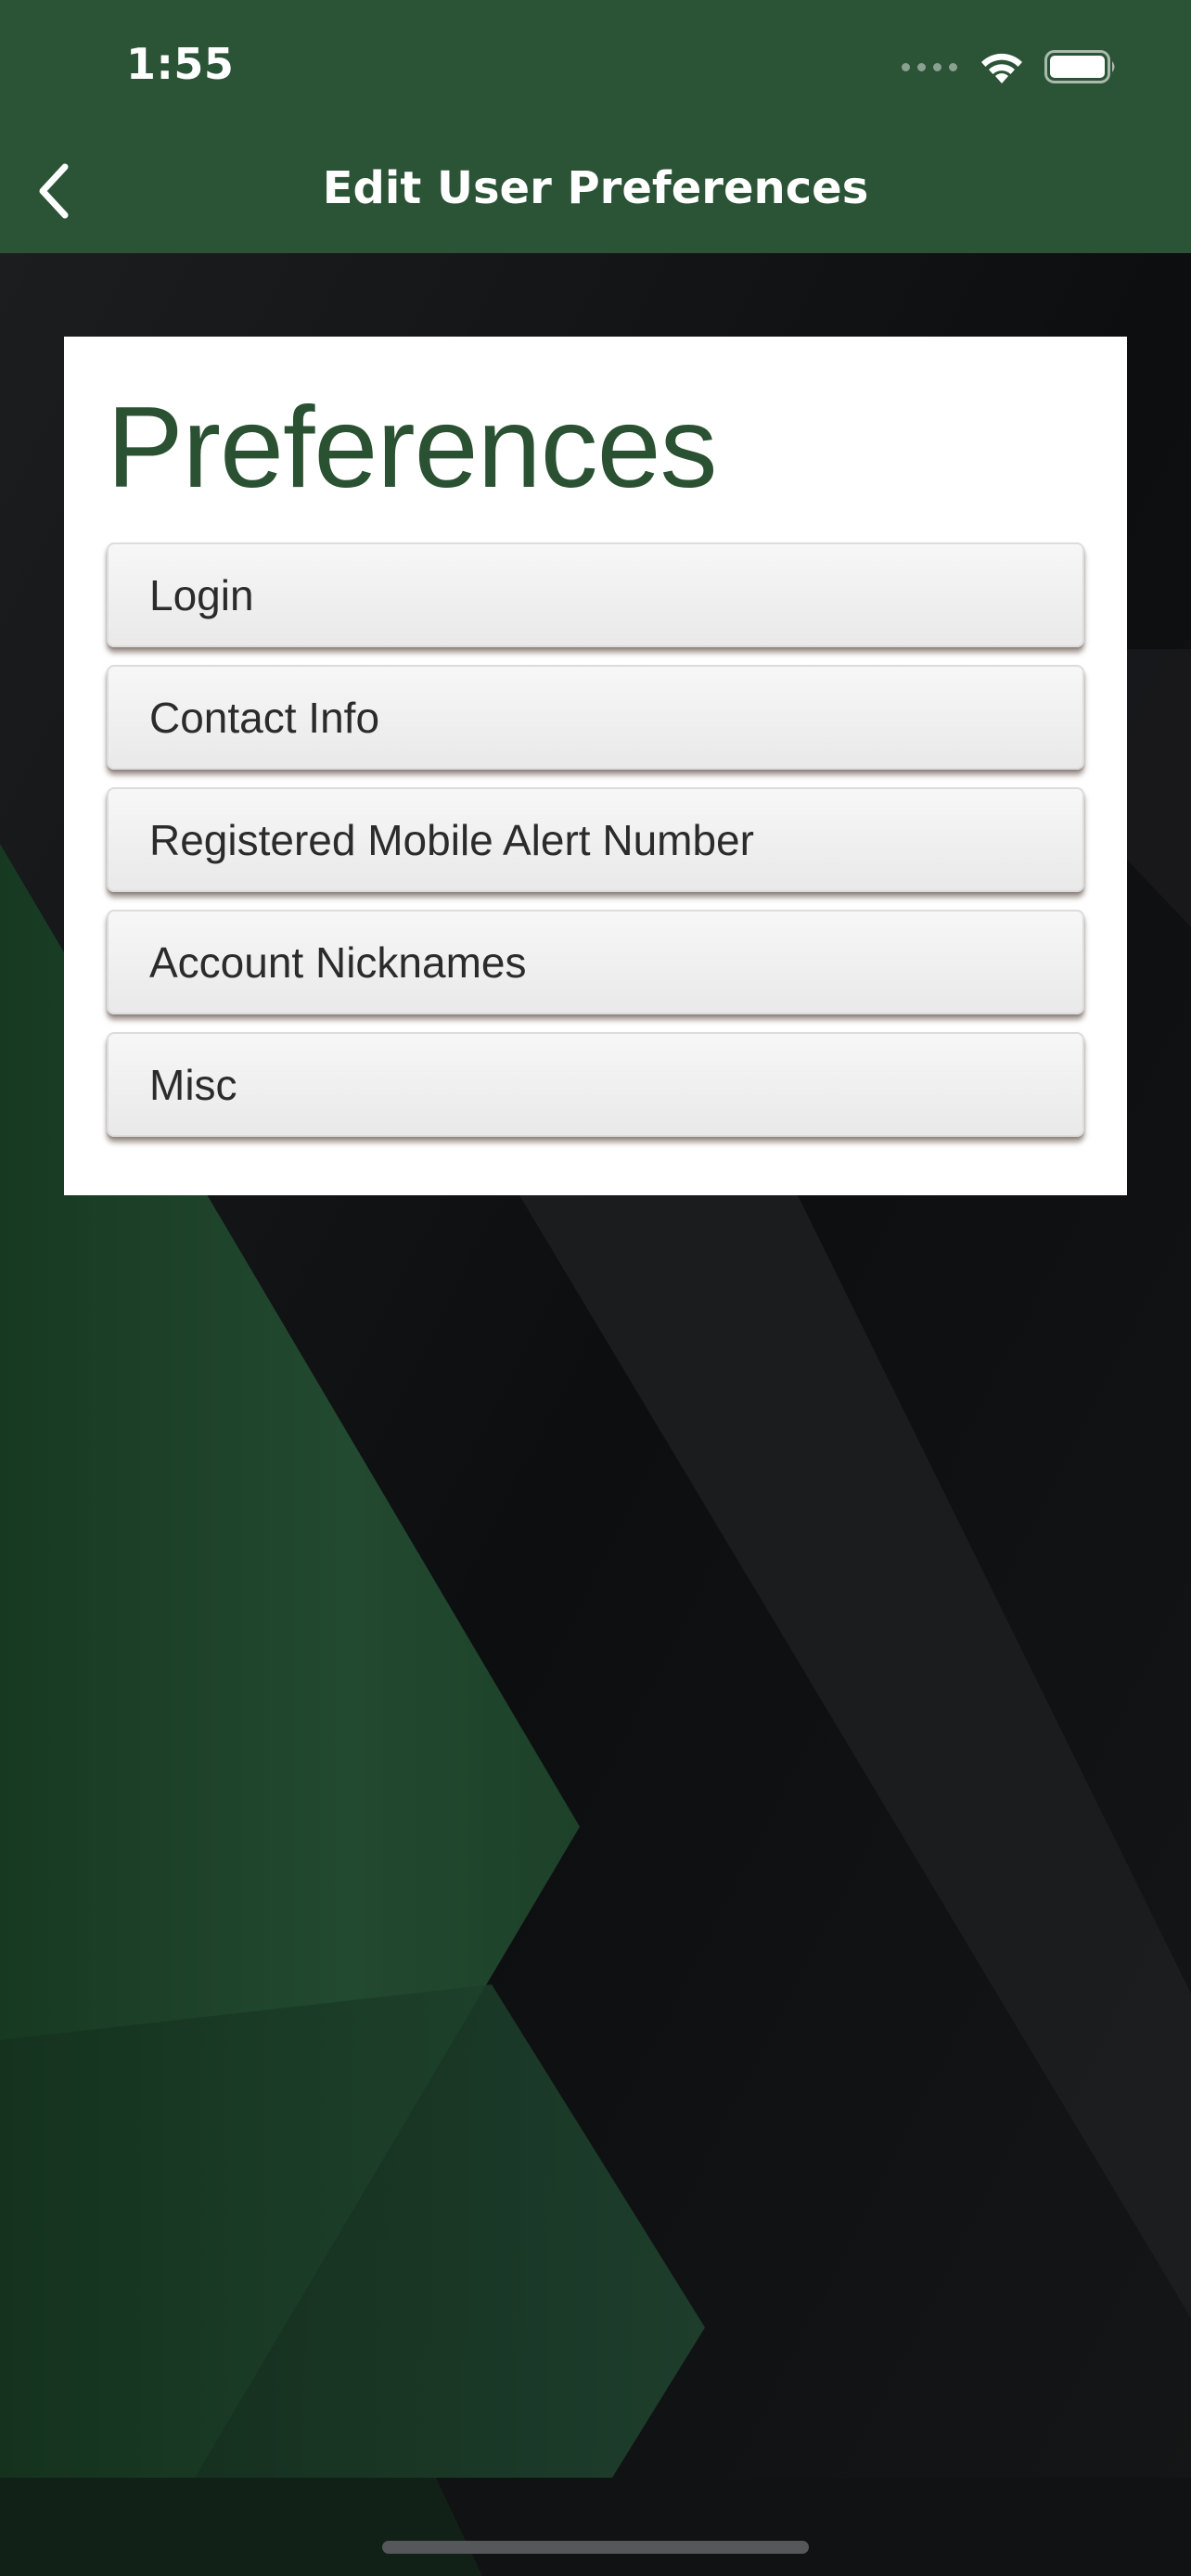 Image resolution: width=1191 pixels, height=2576 pixels. What do you see at coordinates (595, 1084) in the screenshot?
I see `misc-button: Misc` at bounding box center [595, 1084].